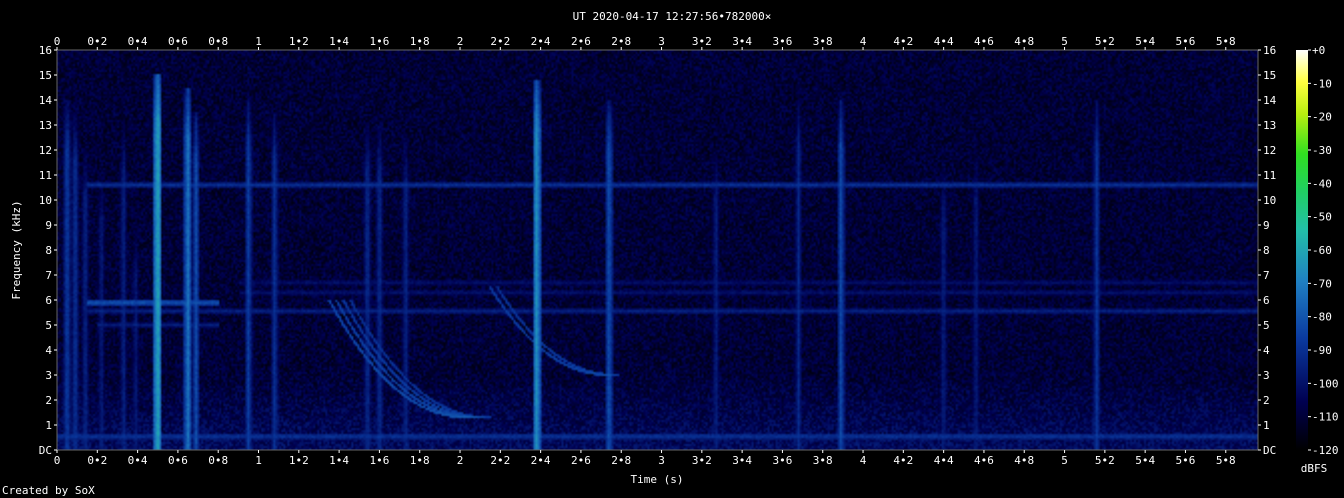 This screenshot has height=498, width=1344. Describe the element at coordinates (45, 450) in the screenshot. I see `y-tick-left-label: DC` at that location.